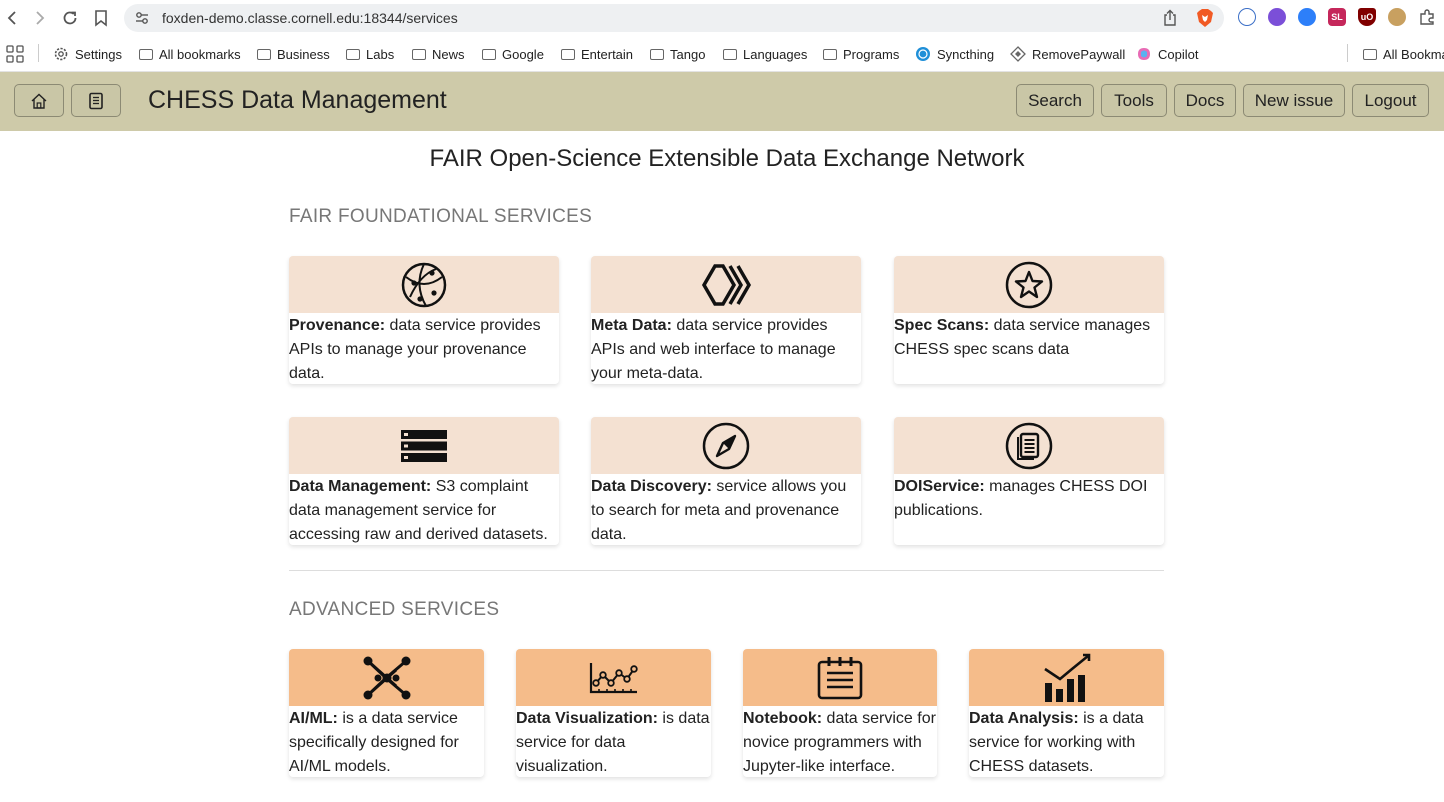 The height and width of the screenshot is (802, 1444). I want to click on compass-icon, so click(726, 445).